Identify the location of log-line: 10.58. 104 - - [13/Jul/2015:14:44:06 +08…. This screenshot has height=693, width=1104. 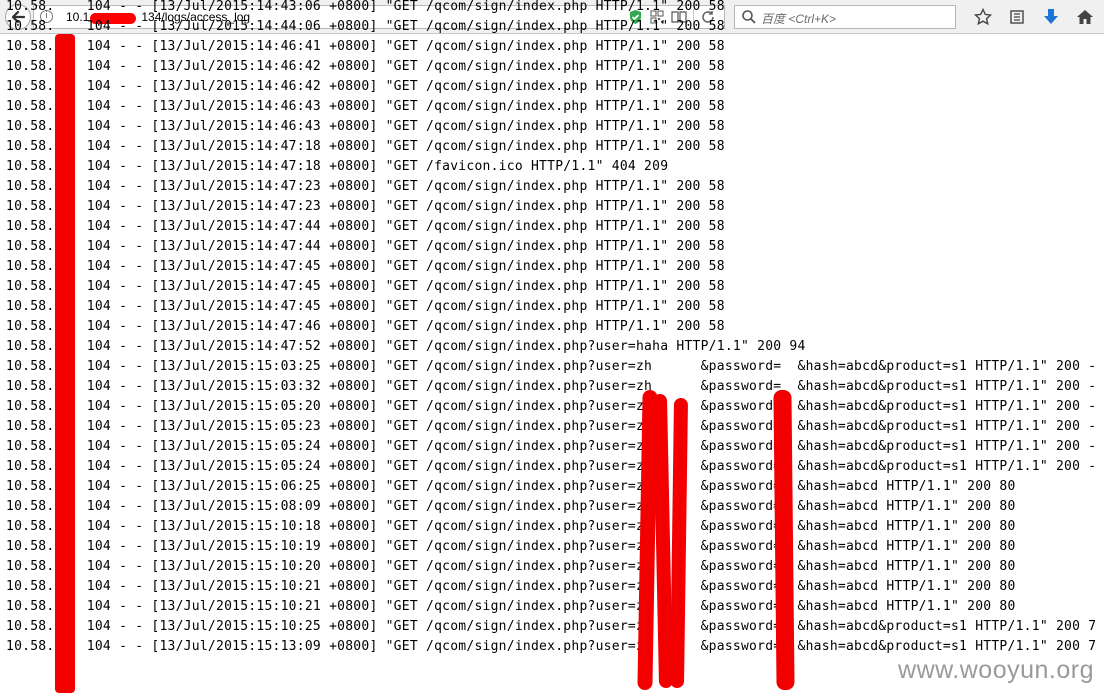
(365, 26).